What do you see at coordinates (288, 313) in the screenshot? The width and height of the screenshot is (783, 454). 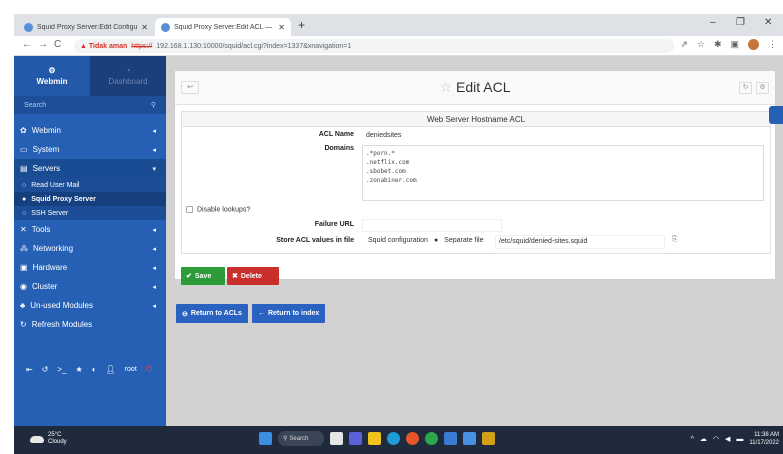 I see `return-to-index-button: ← Return to index` at bounding box center [288, 313].